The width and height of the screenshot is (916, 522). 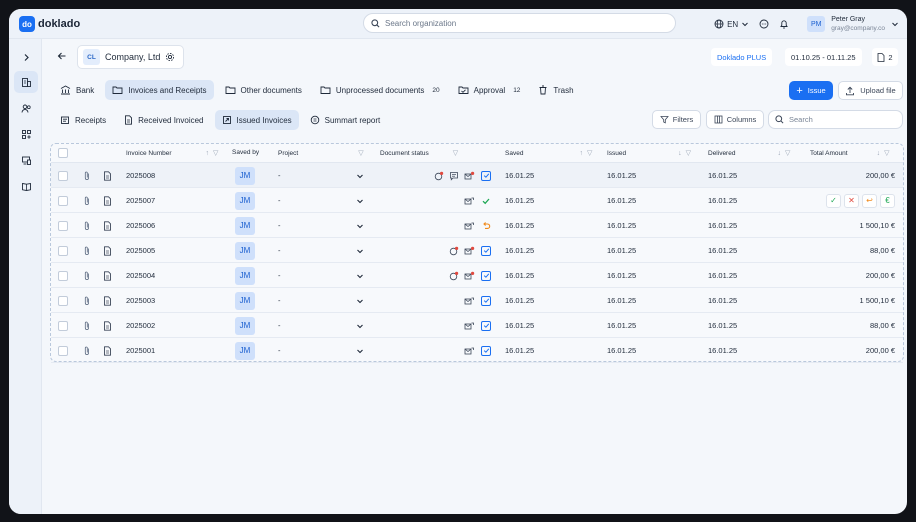 I want to click on column-saved: Saved ↑ ▽, so click(x=548, y=153).